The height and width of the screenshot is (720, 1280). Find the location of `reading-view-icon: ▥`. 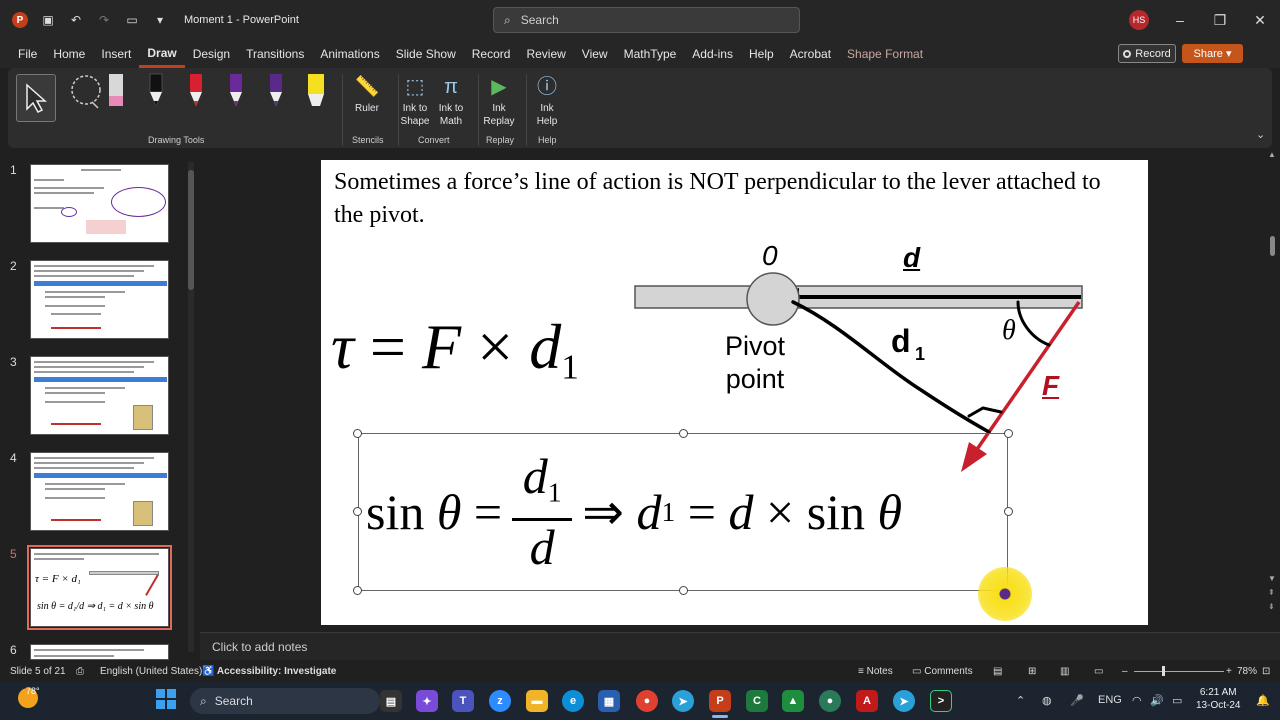

reading-view-icon: ▥ is located at coordinates (1064, 671).